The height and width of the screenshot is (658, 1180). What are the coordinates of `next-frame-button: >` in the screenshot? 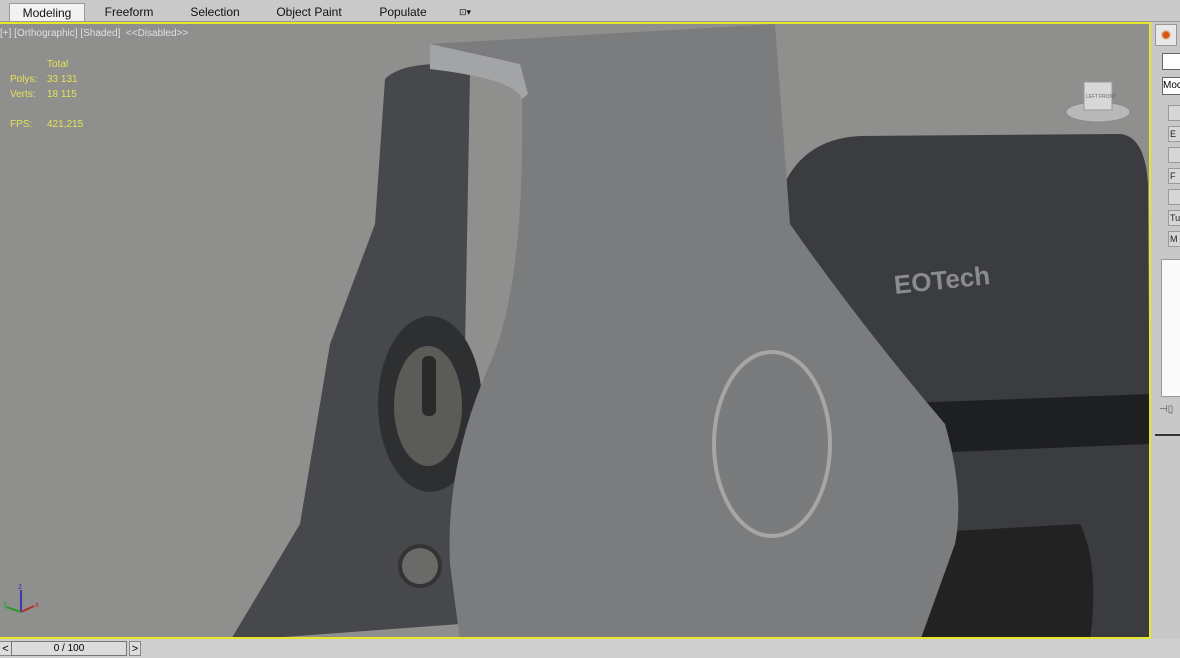 It's located at (135, 648).